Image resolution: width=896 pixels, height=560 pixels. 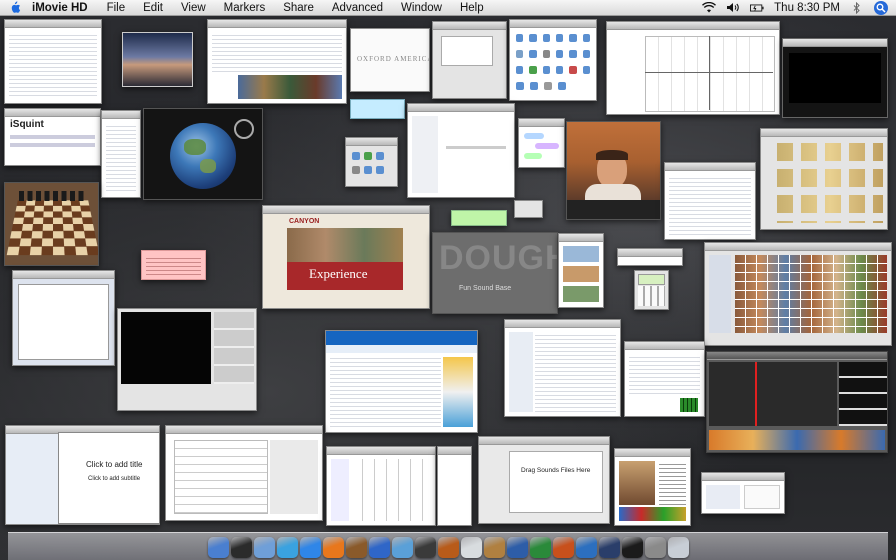 I want to click on window-text-list, so click(x=710, y=201).